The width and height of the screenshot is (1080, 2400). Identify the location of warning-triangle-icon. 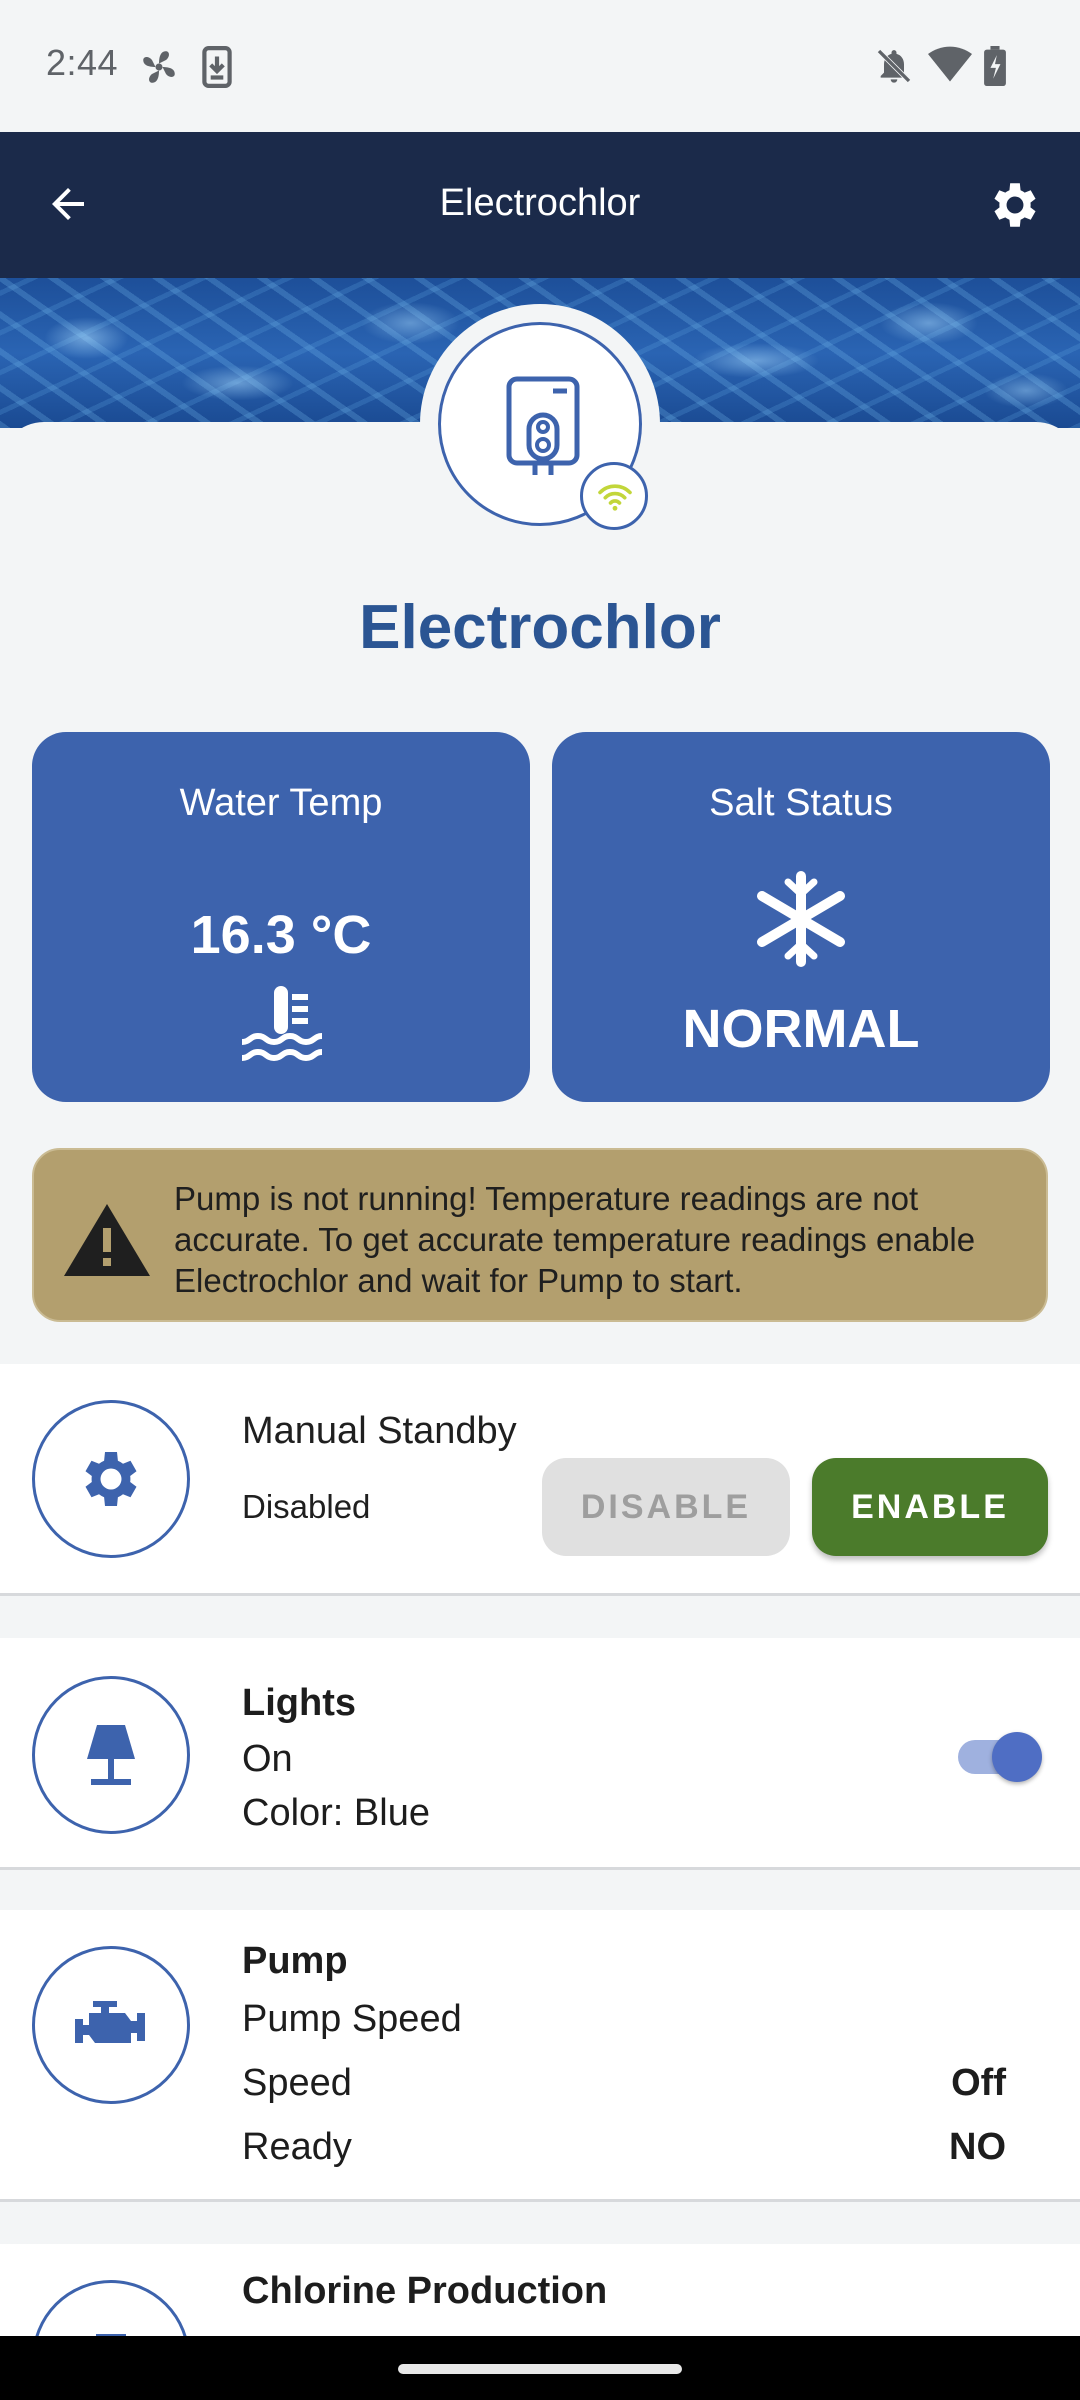
(107, 1242).